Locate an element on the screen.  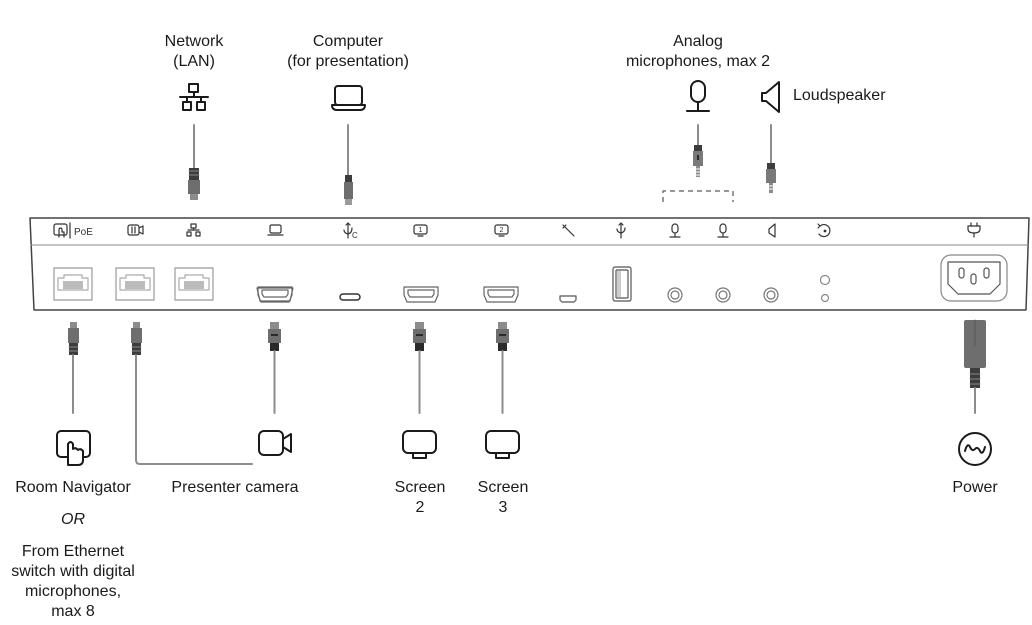
power-cable is located at coordinates (975, 366).